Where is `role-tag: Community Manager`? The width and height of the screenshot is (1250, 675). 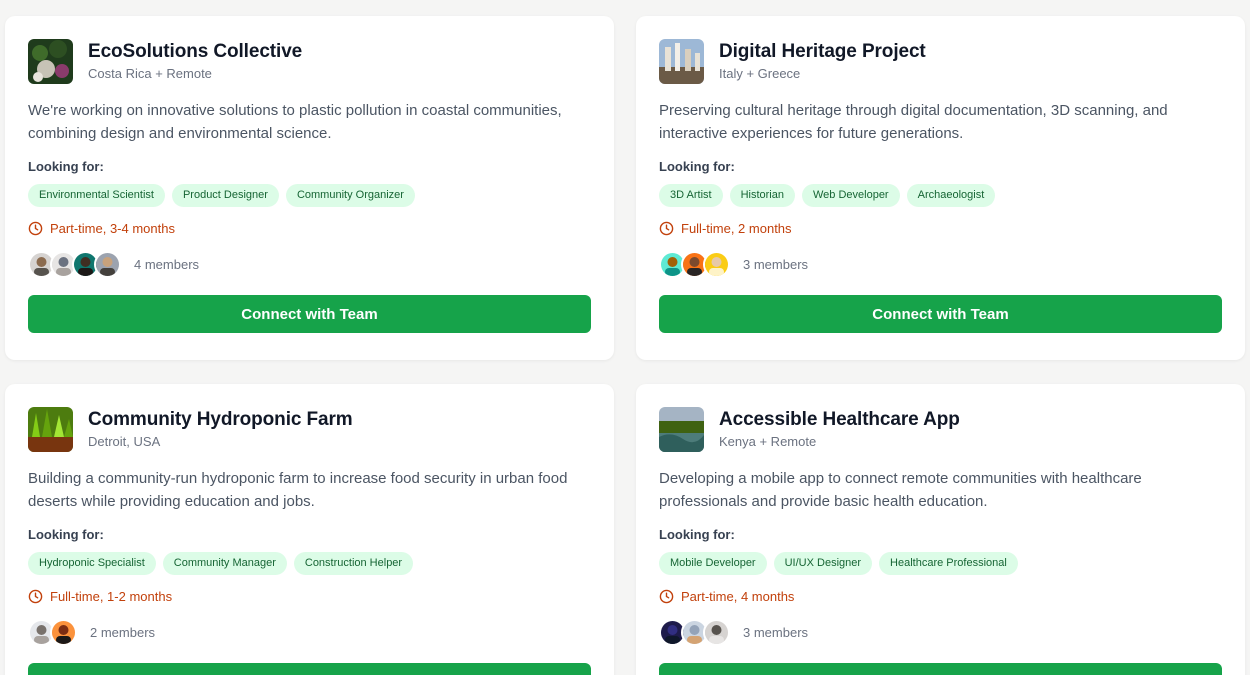 role-tag: Community Manager is located at coordinates (224, 563).